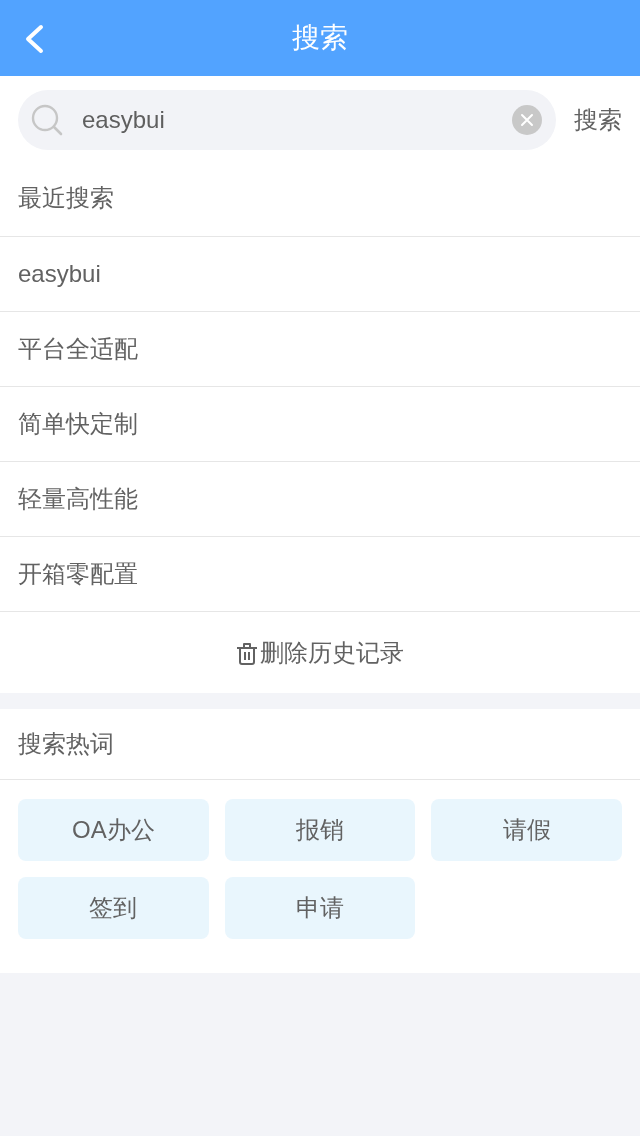 This screenshot has width=640, height=1136. Describe the element at coordinates (320, 38) in the screenshot. I see `page-title: 搜索` at that location.